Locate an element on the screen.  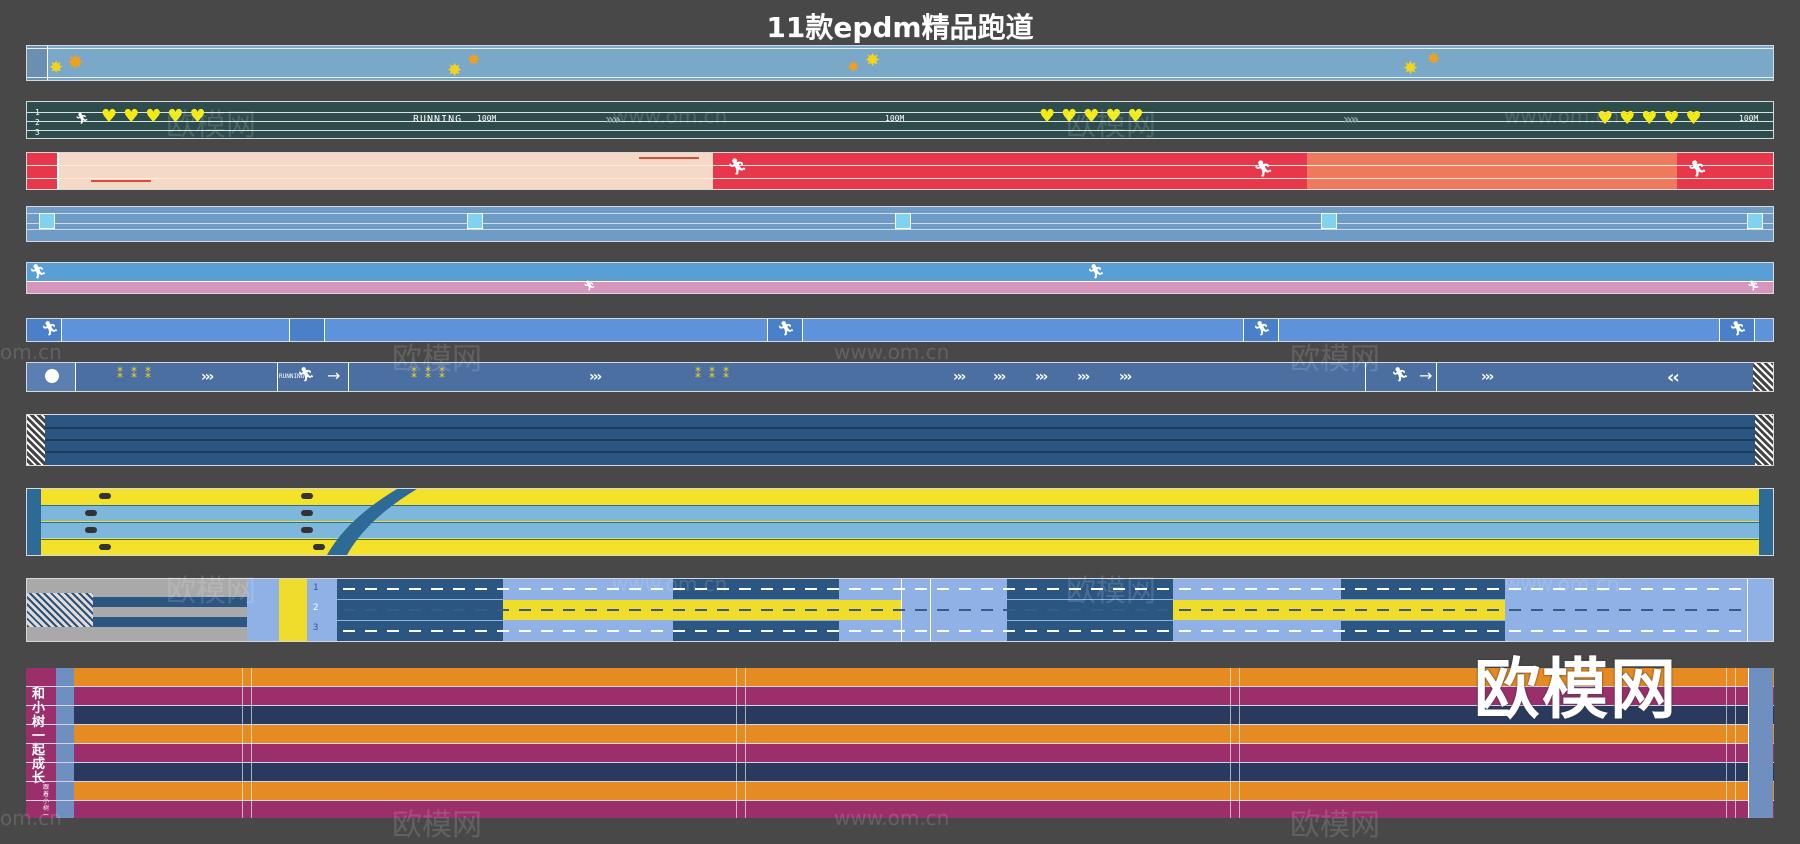
running-label: RUNNING is located at coordinates (438, 119).